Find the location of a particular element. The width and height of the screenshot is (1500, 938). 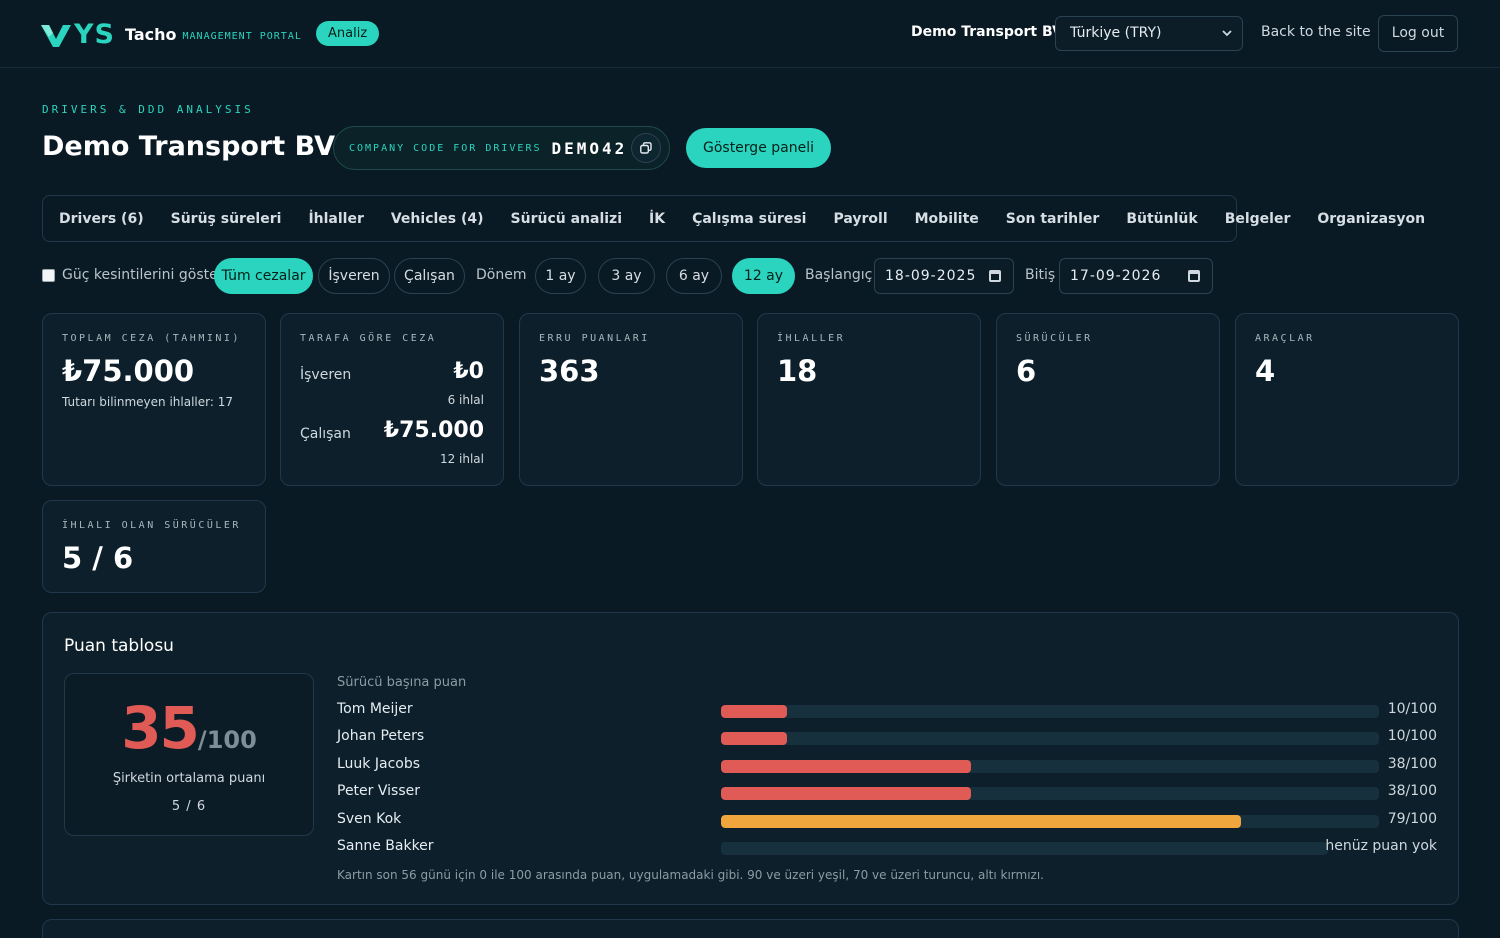

violations-value: 18 is located at coordinates (797, 371).